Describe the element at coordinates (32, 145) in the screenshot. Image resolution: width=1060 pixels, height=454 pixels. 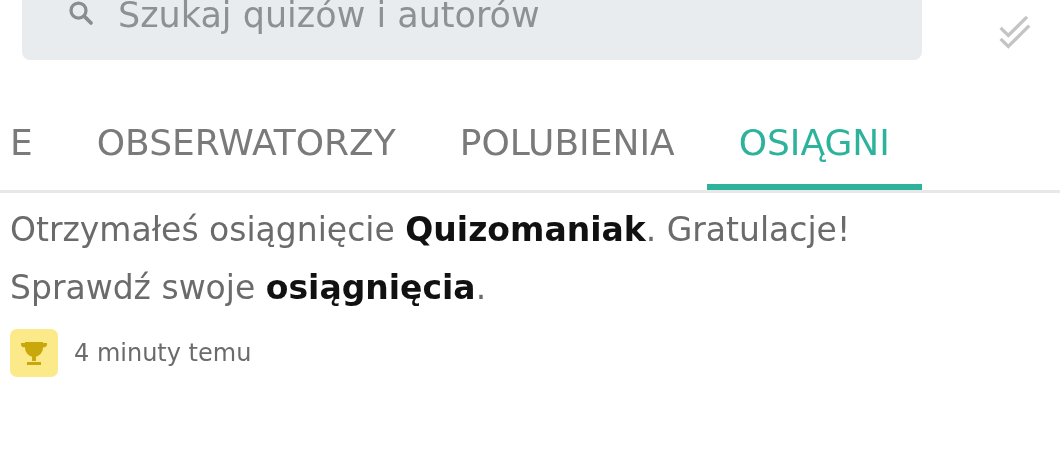
I see `tab: E` at that location.